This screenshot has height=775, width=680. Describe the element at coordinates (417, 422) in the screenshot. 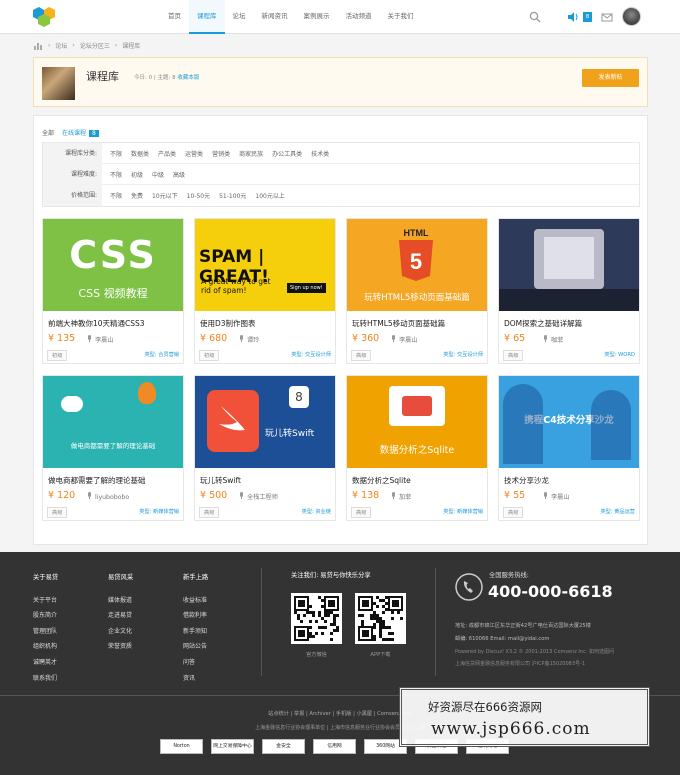

I see `course-image: 数据分析之Sqlite` at that location.